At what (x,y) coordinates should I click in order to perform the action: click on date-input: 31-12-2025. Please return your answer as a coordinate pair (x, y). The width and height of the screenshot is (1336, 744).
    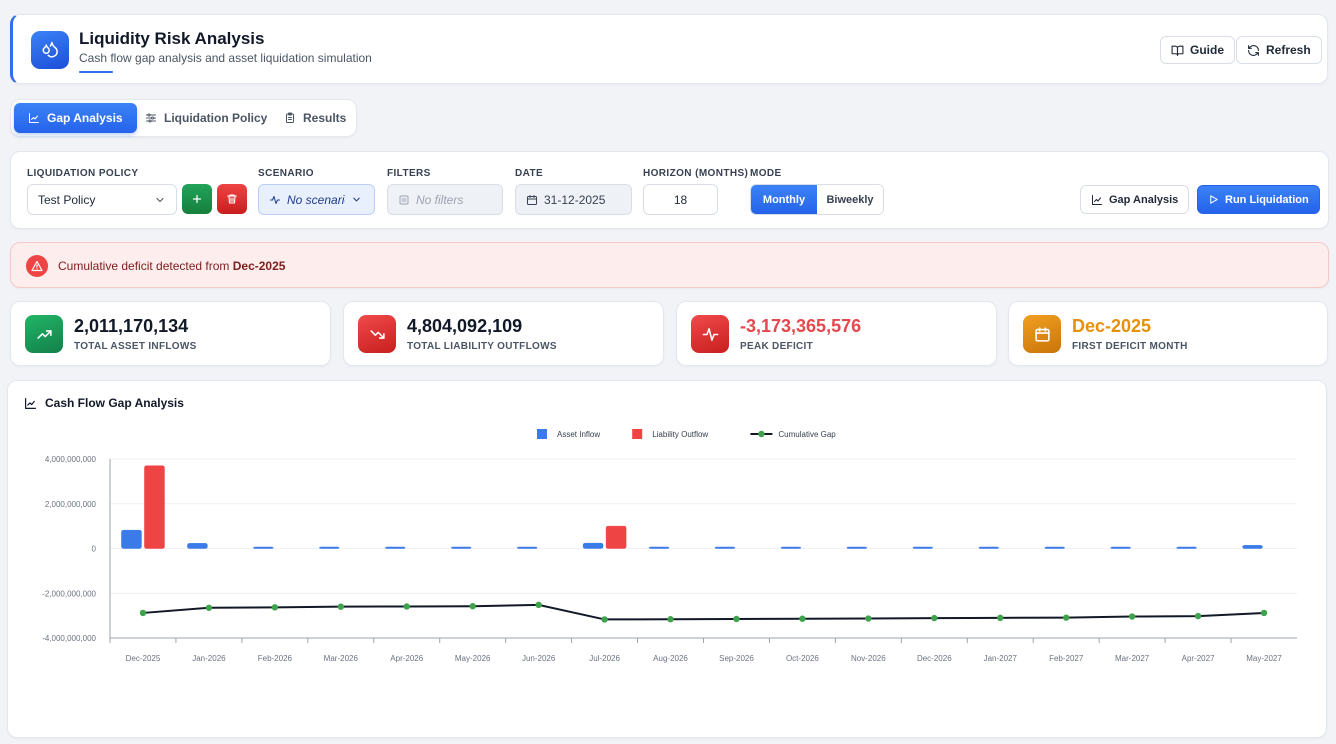
    Looking at the image, I should click on (573, 199).